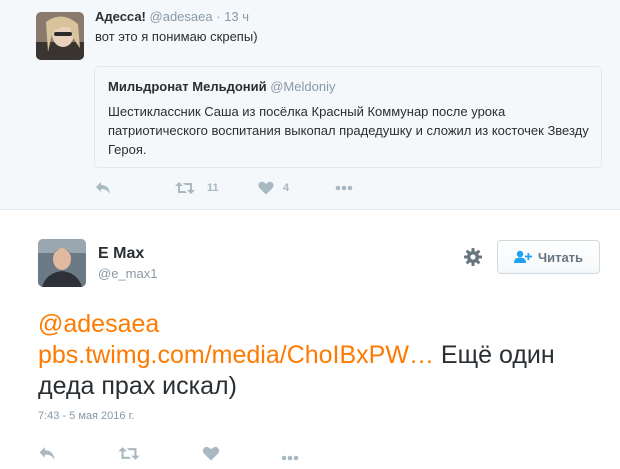  I want to click on retweet-count: 11, so click(213, 188).